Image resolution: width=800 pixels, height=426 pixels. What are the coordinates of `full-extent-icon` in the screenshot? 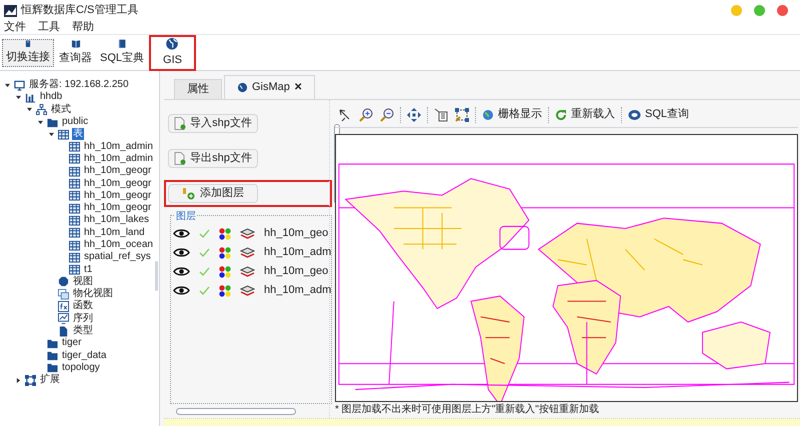 It's located at (462, 115).